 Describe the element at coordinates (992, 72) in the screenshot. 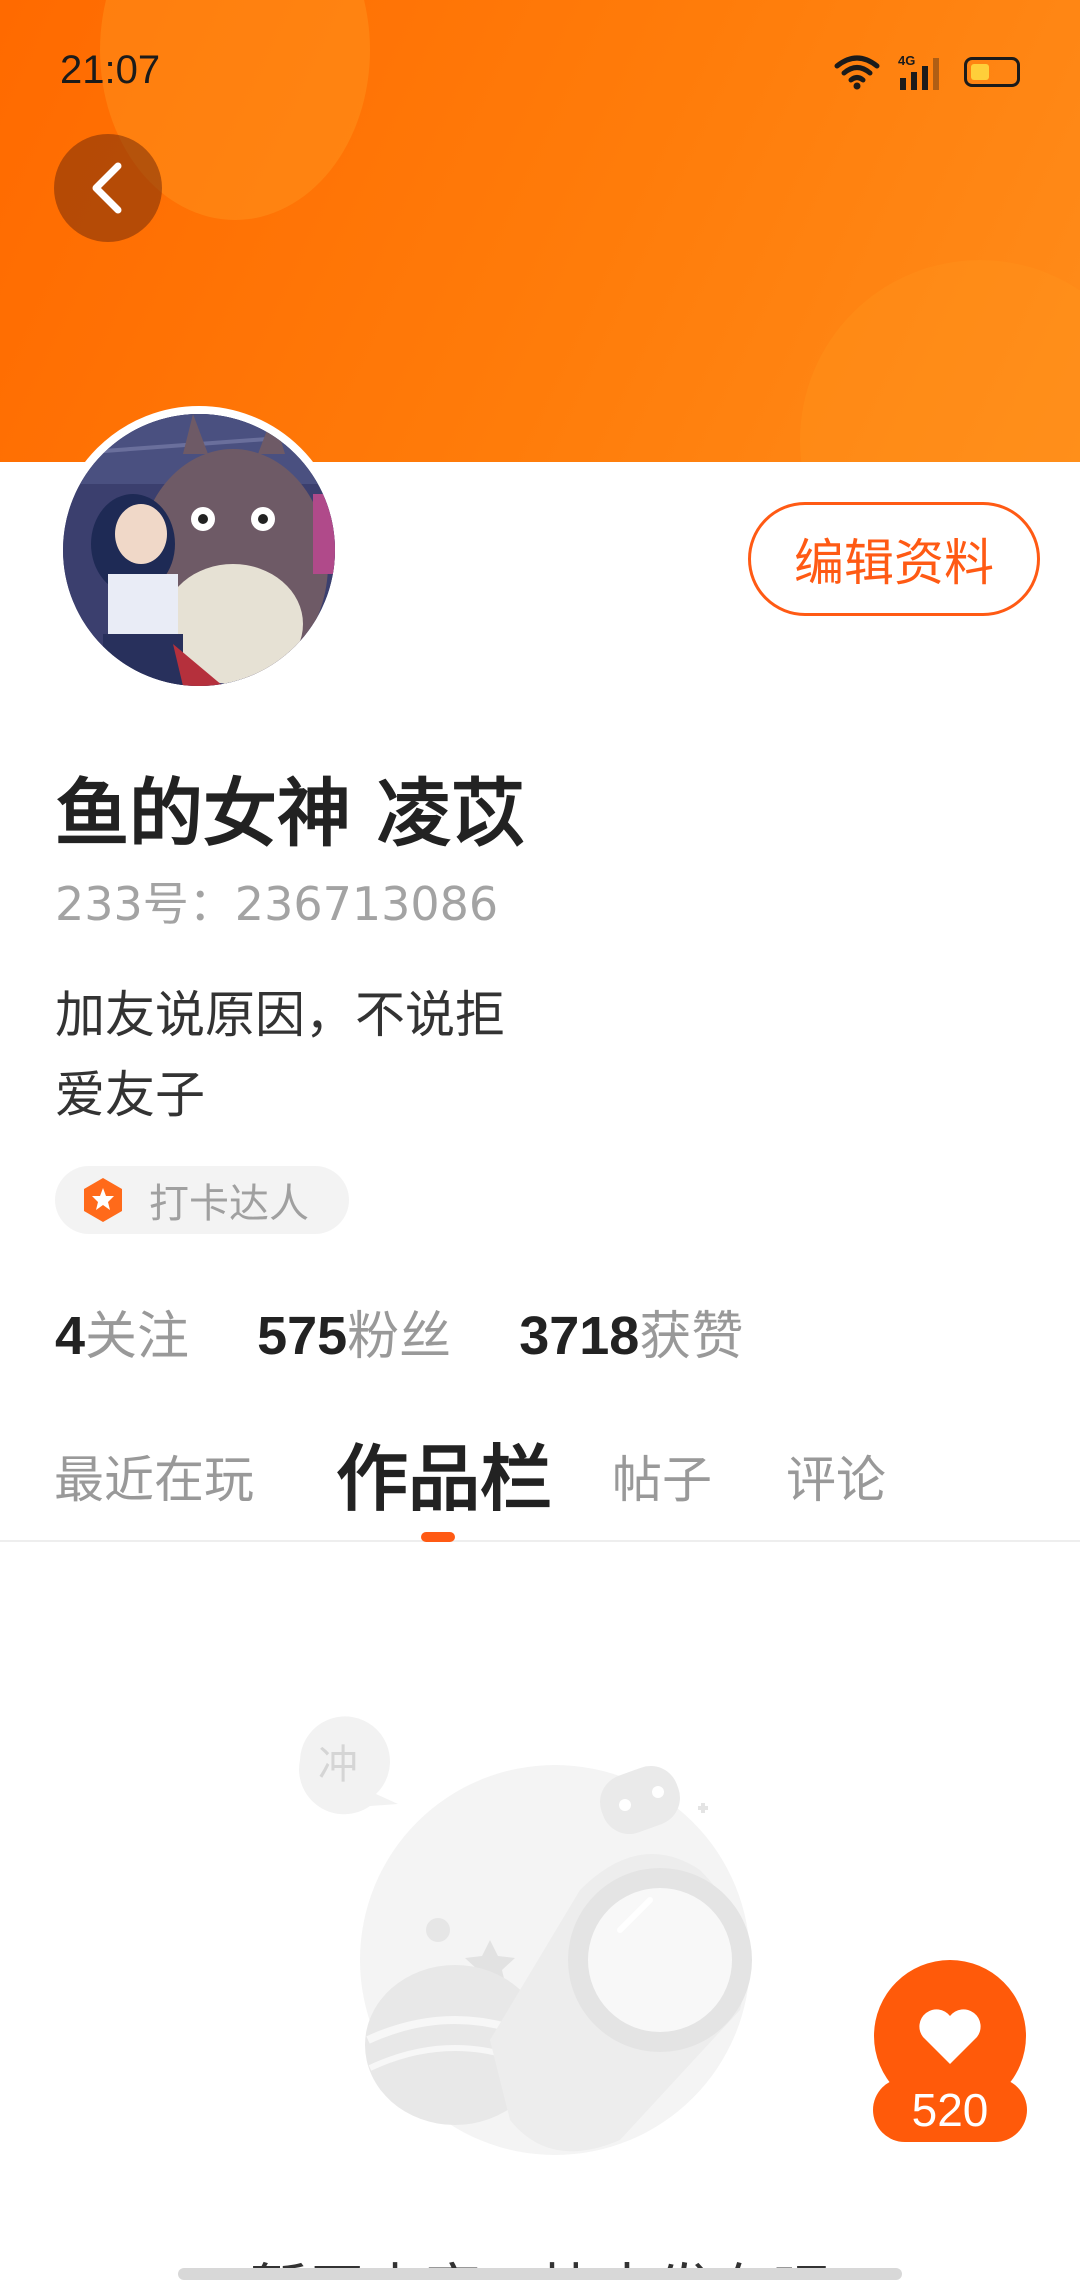

I see `battery-icon` at that location.